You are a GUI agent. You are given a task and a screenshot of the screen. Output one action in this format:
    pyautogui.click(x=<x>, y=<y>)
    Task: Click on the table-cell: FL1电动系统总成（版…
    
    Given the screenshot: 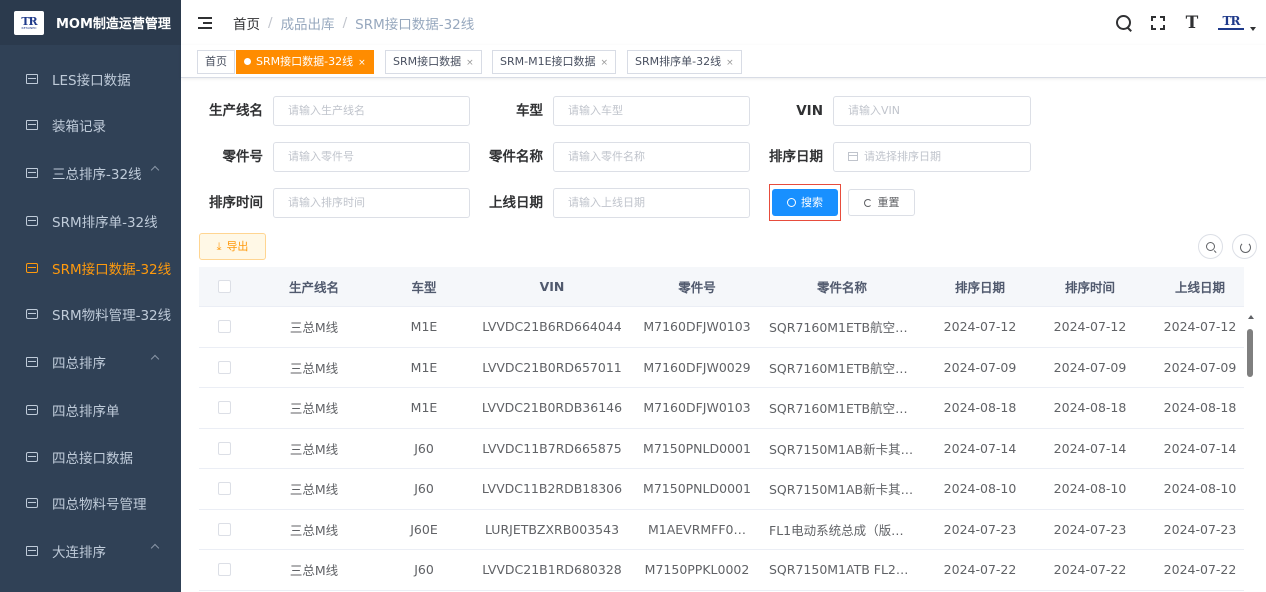 What is the action you would take?
    pyautogui.click(x=836, y=530)
    